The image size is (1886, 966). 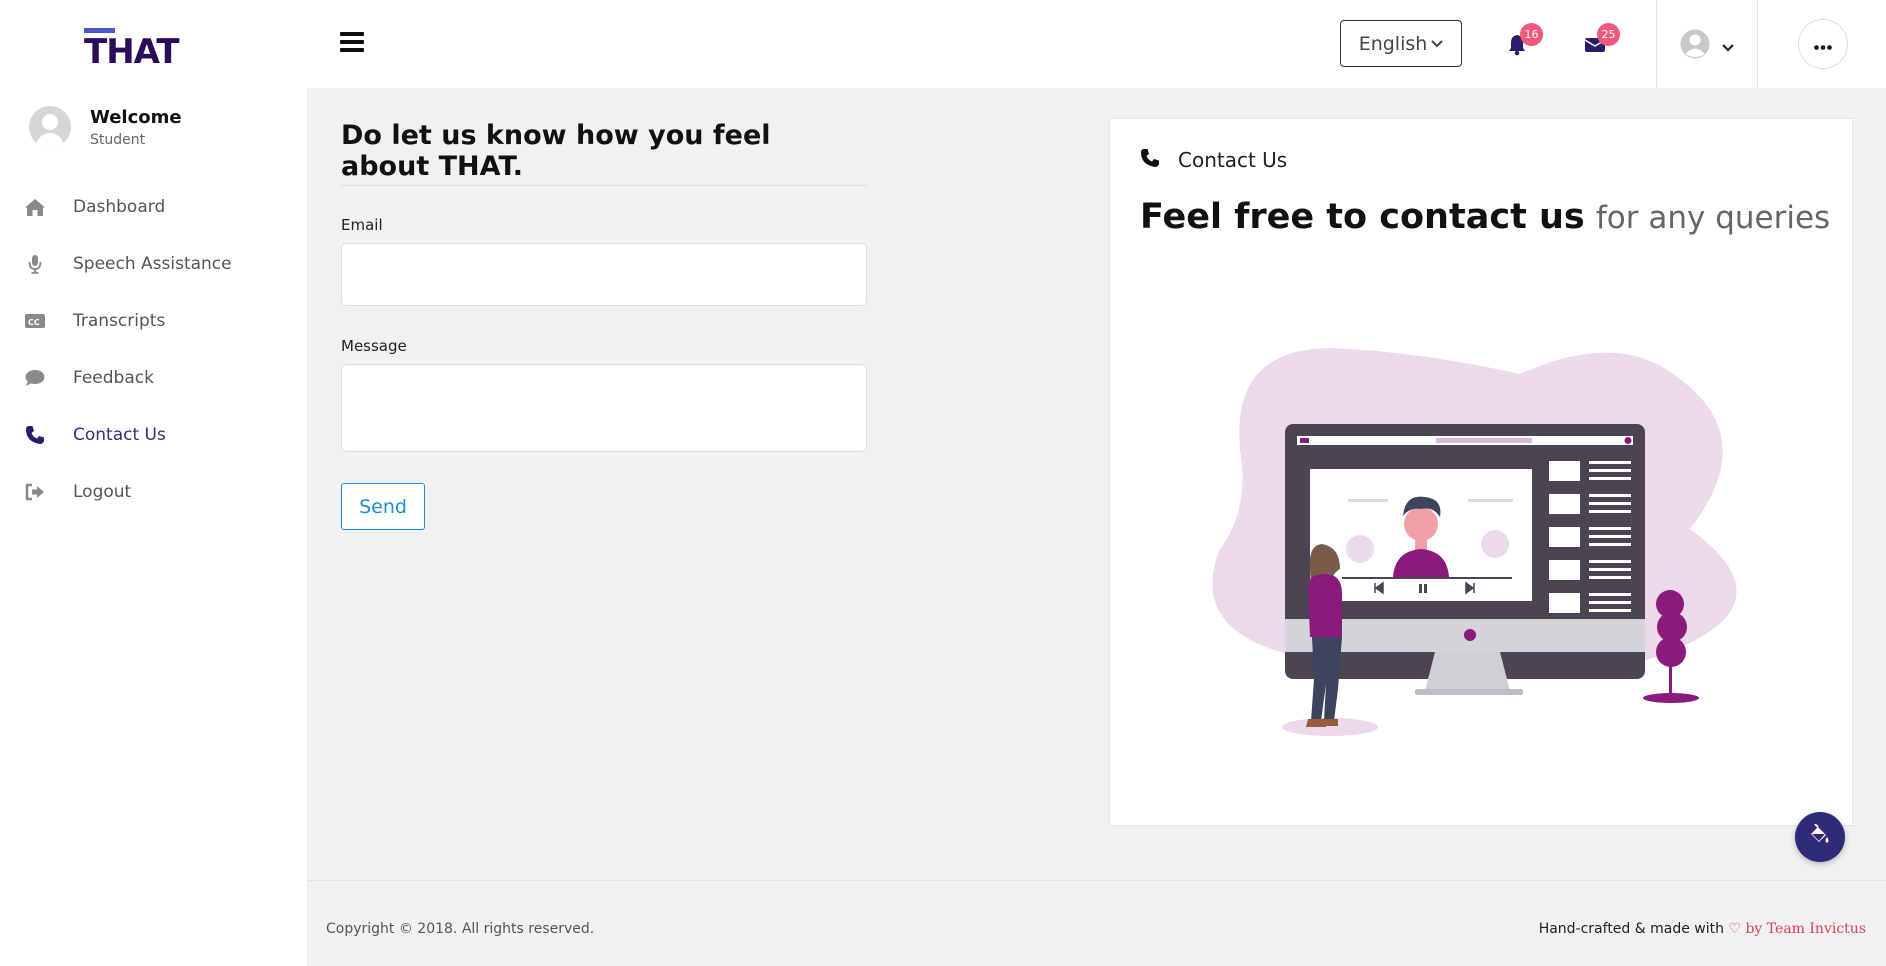 I want to click on ellipsis-icon, so click(x=1823, y=44).